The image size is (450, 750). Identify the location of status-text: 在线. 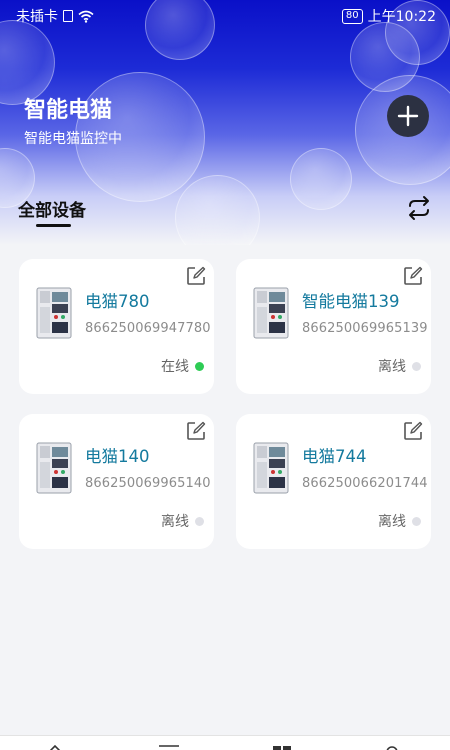
(175, 367).